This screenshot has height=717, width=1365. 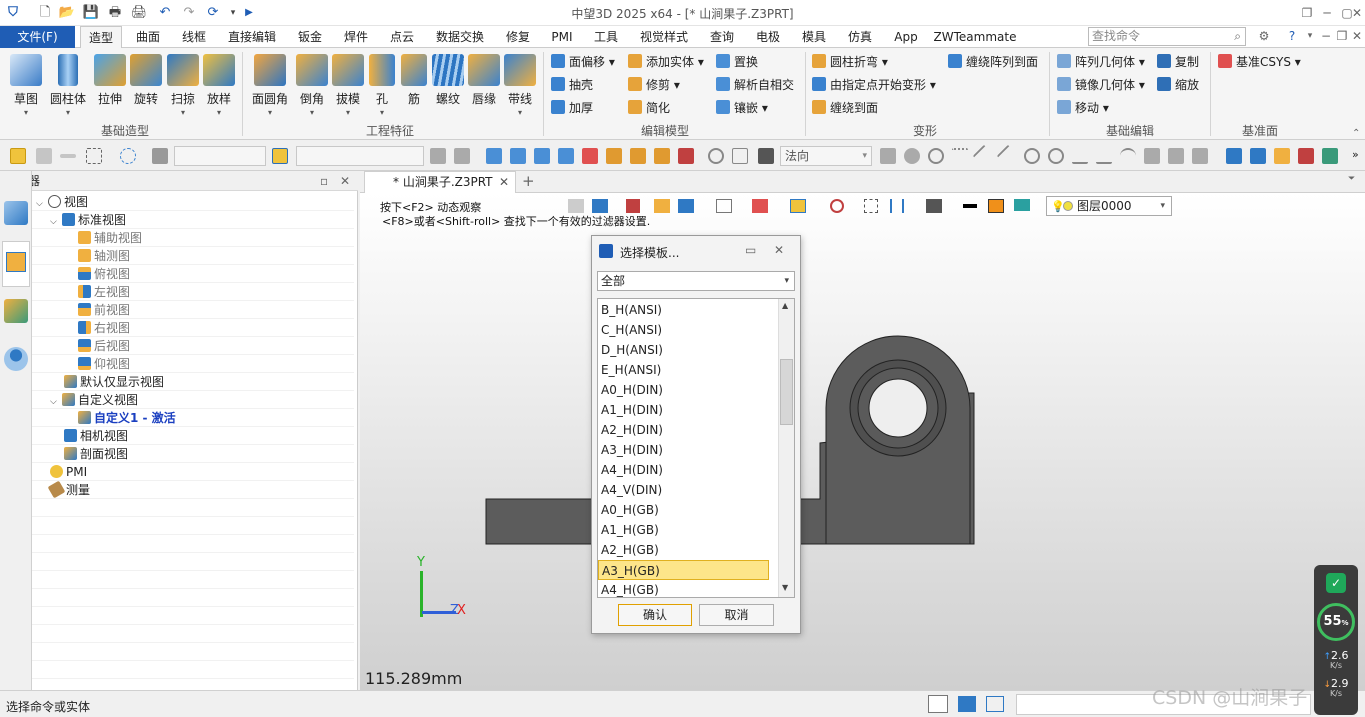 I want to click on wrap-pattern-button: 缠绕阵列到面, so click(x=993, y=62).